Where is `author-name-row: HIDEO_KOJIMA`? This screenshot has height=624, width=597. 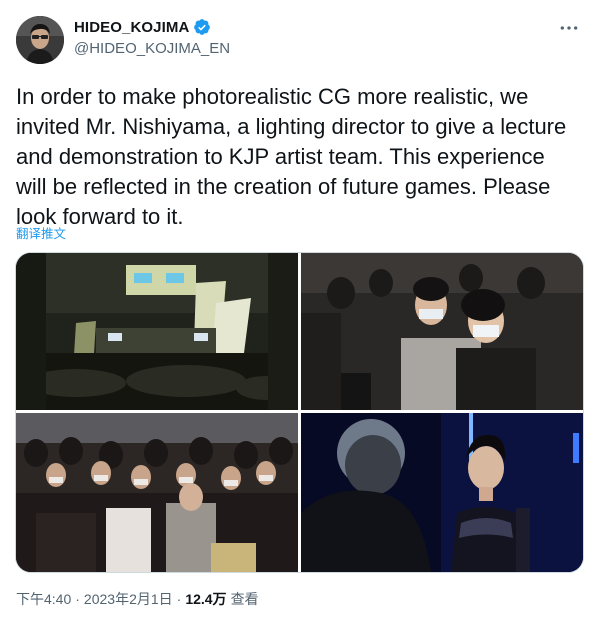
author-name-row: HIDEO_KOJIMA is located at coordinates (142, 27).